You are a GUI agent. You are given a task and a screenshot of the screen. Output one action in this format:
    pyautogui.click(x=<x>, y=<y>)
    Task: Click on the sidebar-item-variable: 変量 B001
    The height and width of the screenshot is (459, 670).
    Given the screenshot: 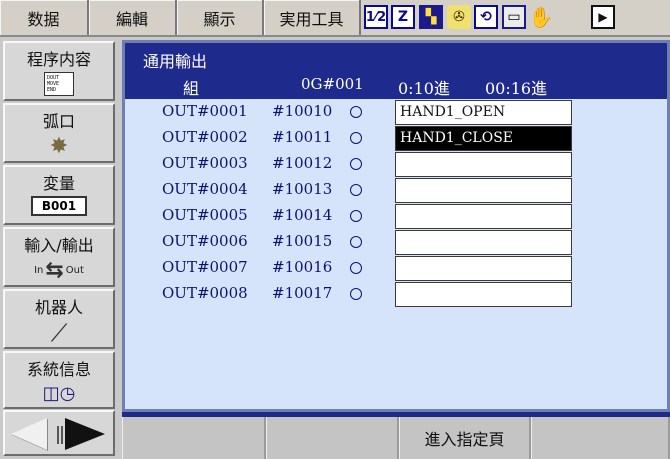 What is the action you would take?
    pyautogui.click(x=59, y=195)
    